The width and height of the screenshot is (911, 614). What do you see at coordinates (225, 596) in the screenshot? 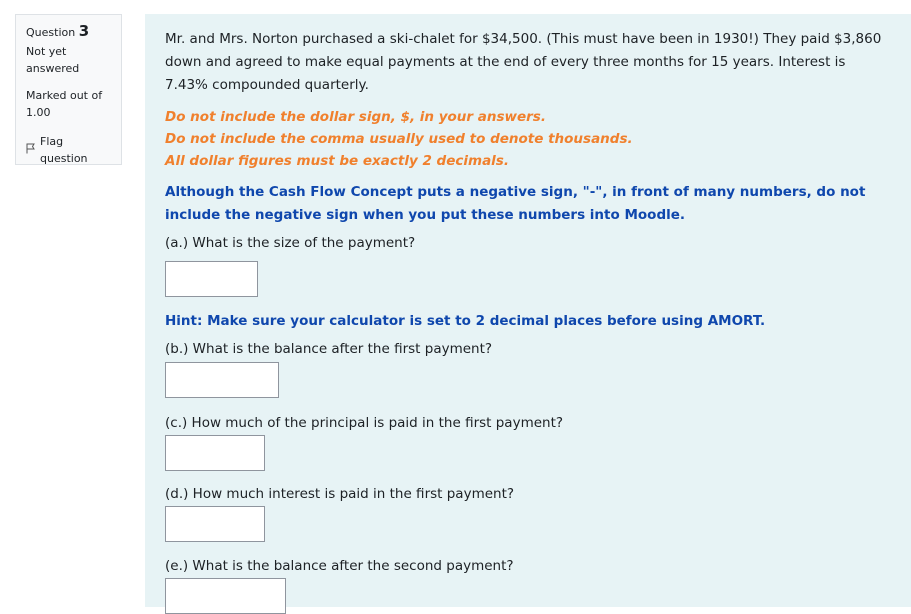
I see `part-e-answer-input` at bounding box center [225, 596].